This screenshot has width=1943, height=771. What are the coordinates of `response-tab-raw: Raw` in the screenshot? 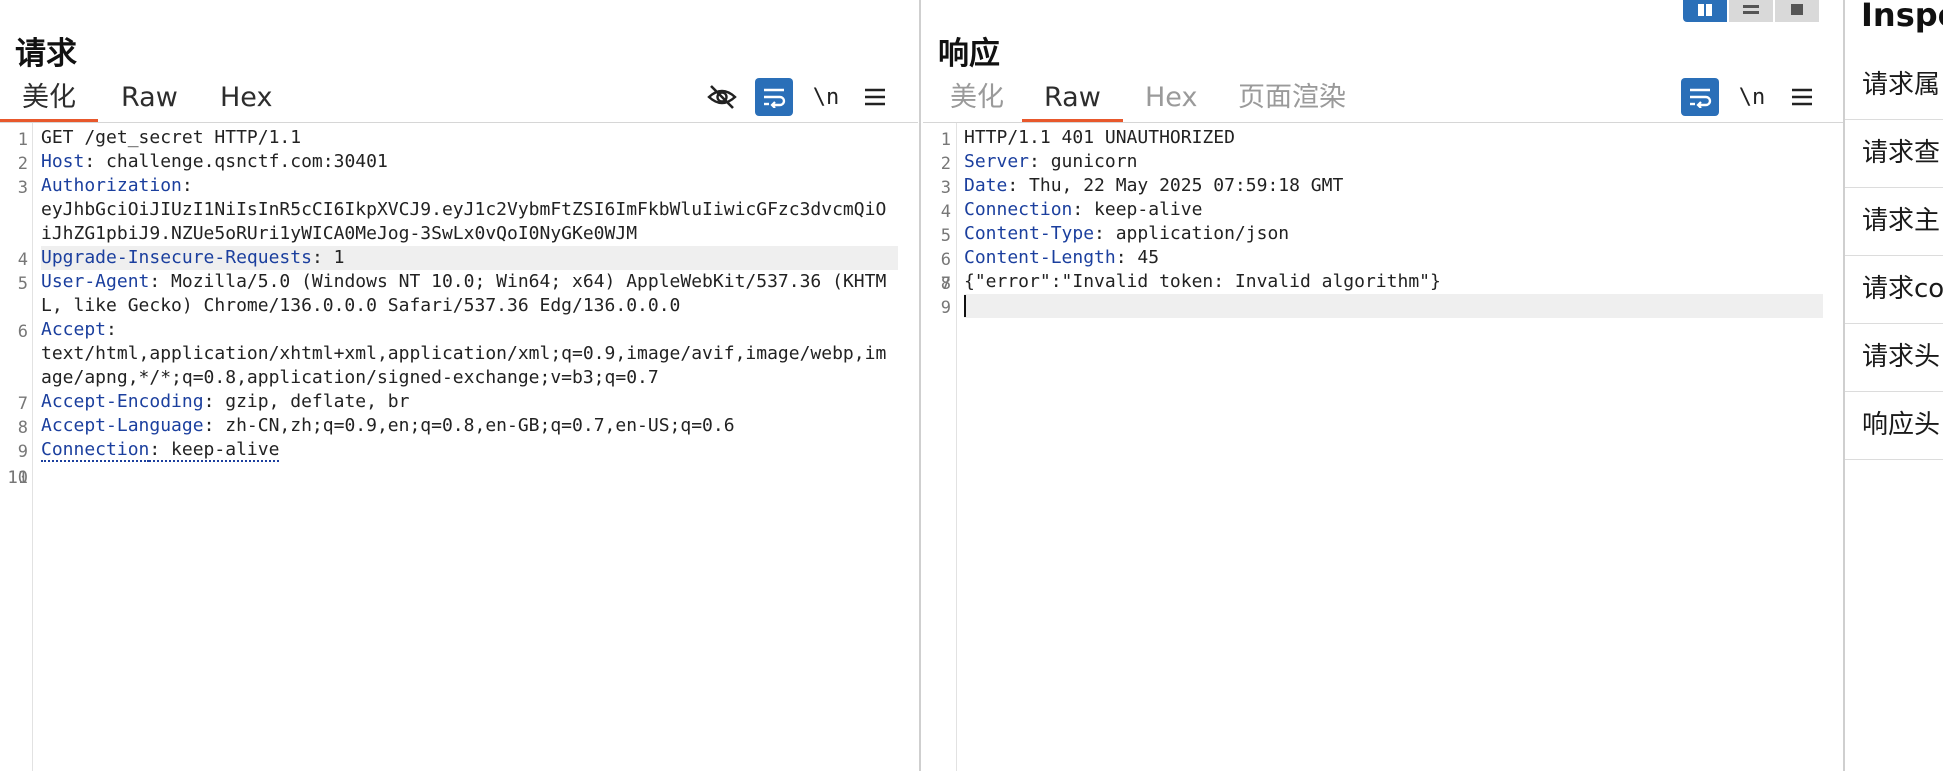 It's located at (1072, 99).